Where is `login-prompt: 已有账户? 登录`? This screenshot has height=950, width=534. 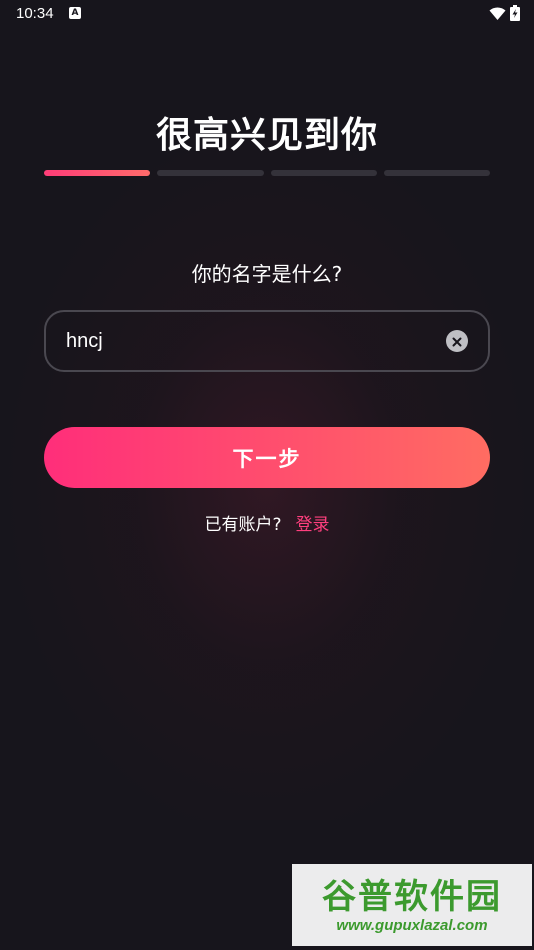
login-prompt: 已有账户? 登录 is located at coordinates (267, 522).